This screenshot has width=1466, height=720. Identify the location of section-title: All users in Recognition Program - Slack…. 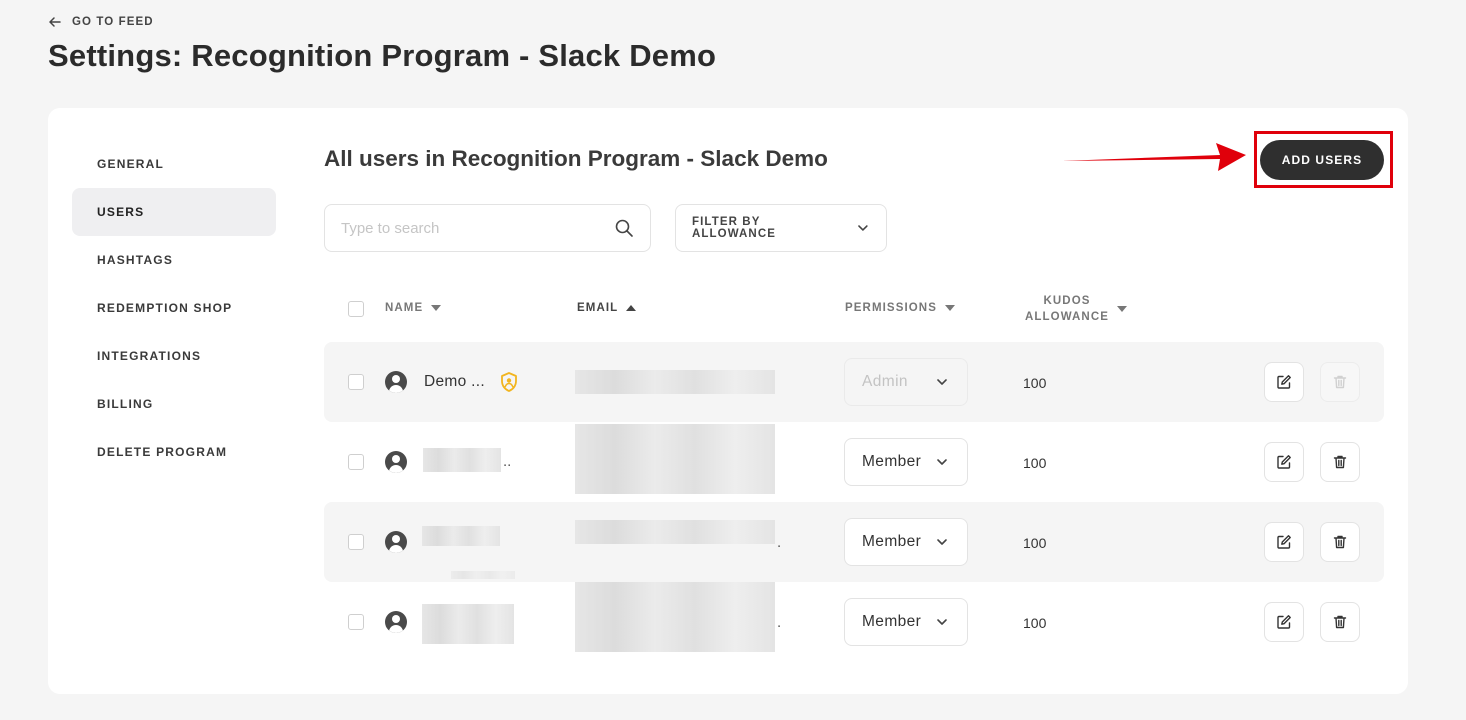
(576, 158).